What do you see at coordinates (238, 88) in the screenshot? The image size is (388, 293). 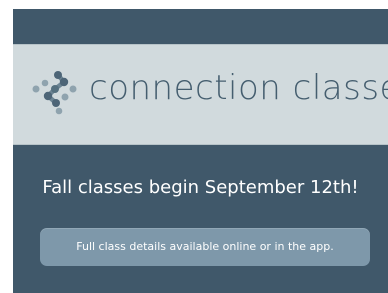 I see `brand-name: connection classes` at bounding box center [238, 88].